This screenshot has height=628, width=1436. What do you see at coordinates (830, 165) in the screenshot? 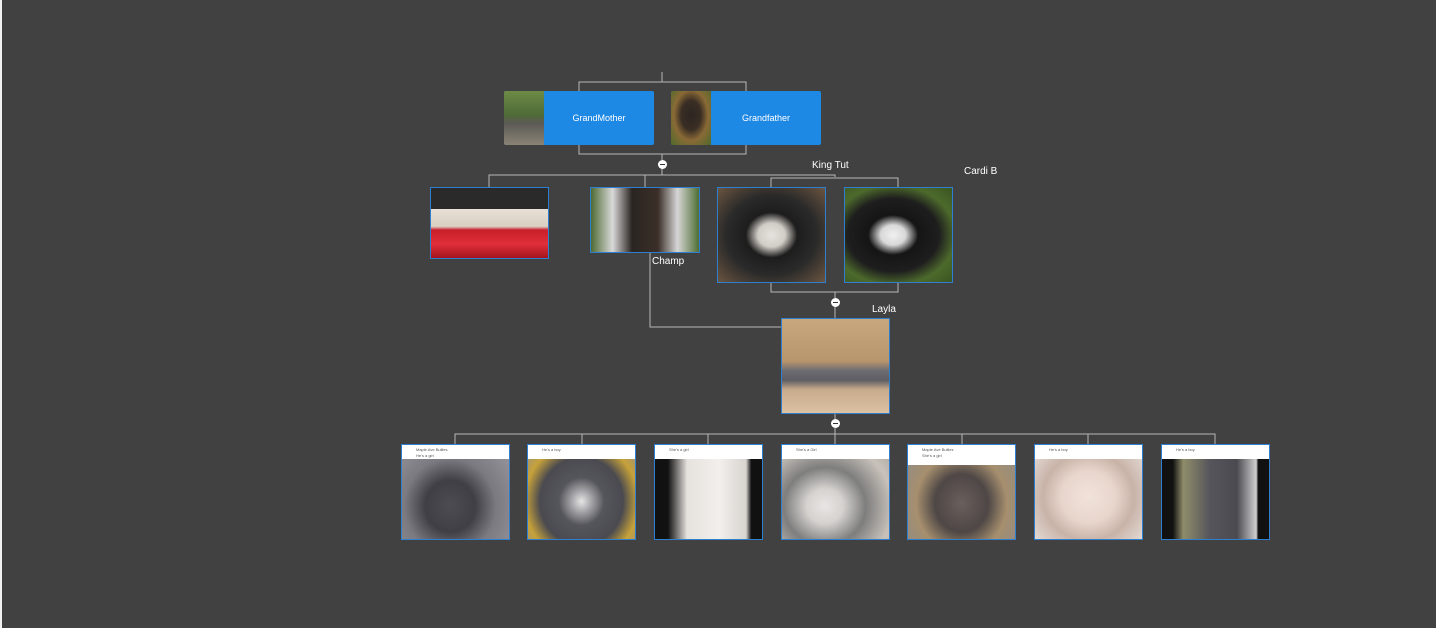
I see `king-tut-label: King Tut` at bounding box center [830, 165].